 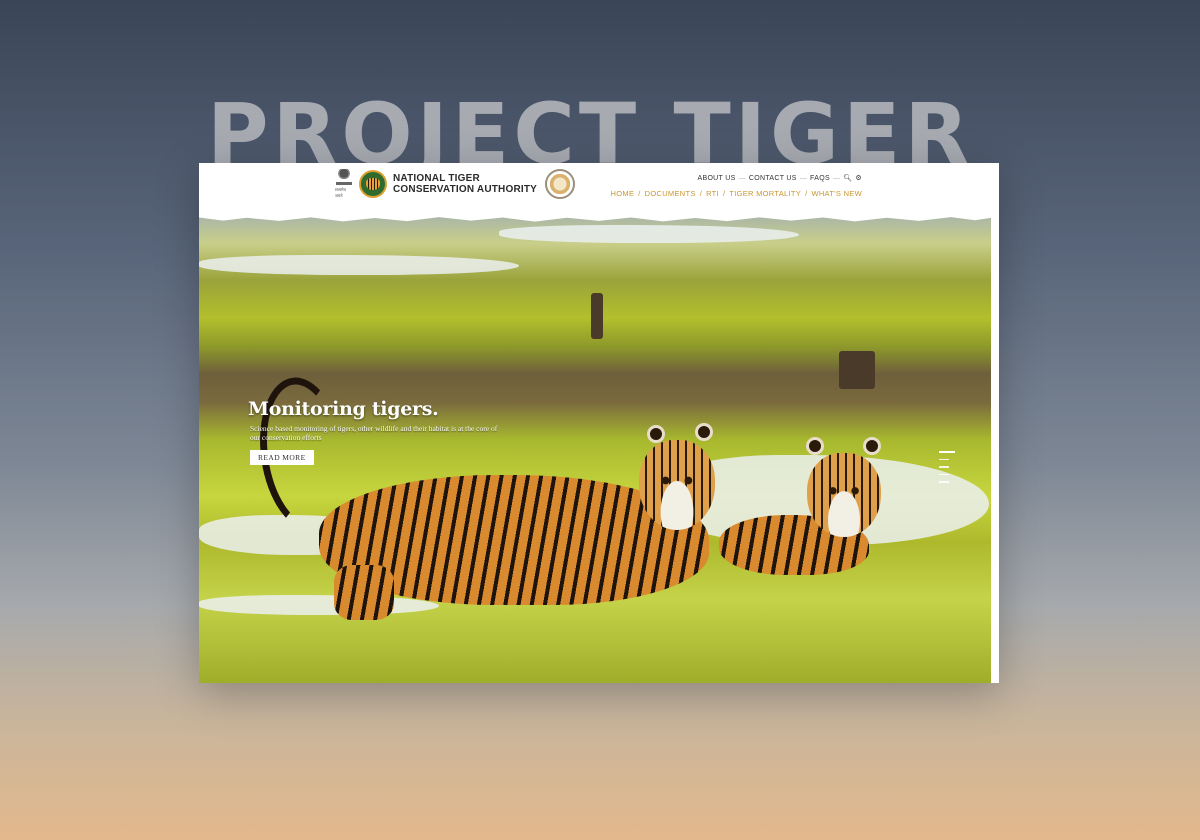 I want to click on national-emblem-icon: सत्यमेव जयते, so click(x=344, y=184).